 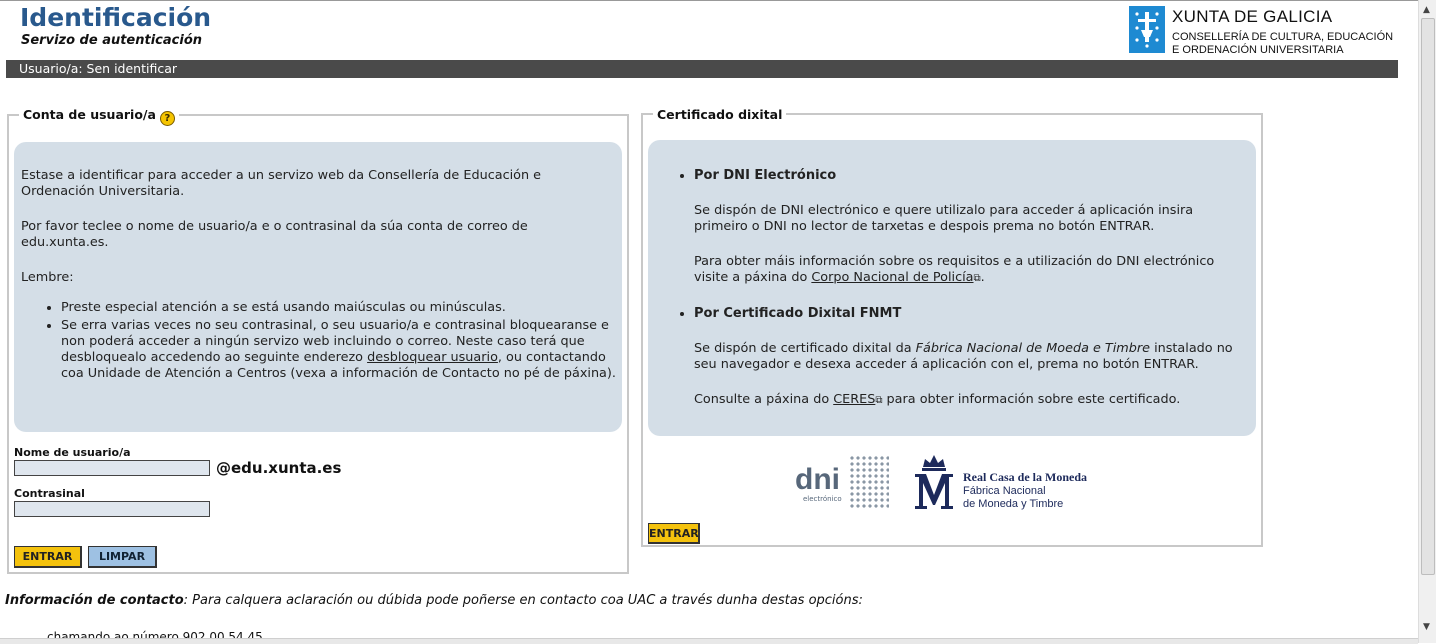 I want to click on account-legend: Conta de usuario/a?, so click(x=99, y=116).